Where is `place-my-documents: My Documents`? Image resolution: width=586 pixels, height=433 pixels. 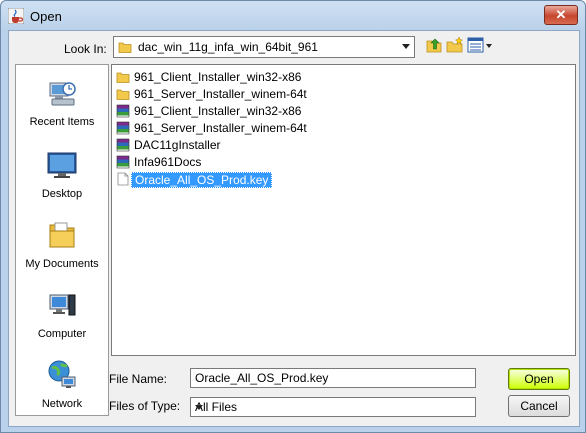
place-my-documents: My Documents is located at coordinates (62, 244).